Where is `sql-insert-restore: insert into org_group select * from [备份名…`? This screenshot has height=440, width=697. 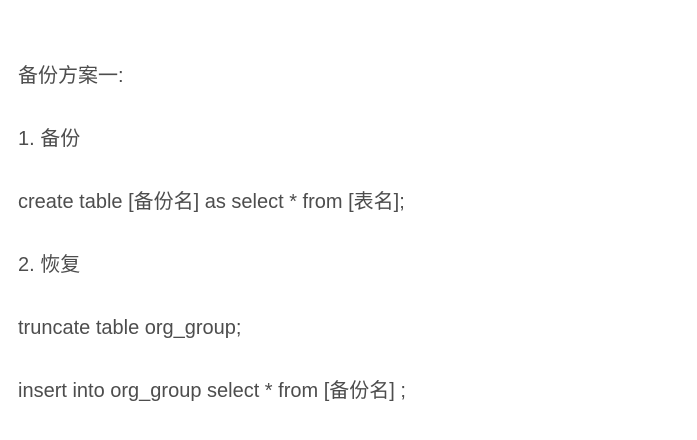 sql-insert-restore: insert into org_group select * from [备份名… is located at coordinates (212, 391).